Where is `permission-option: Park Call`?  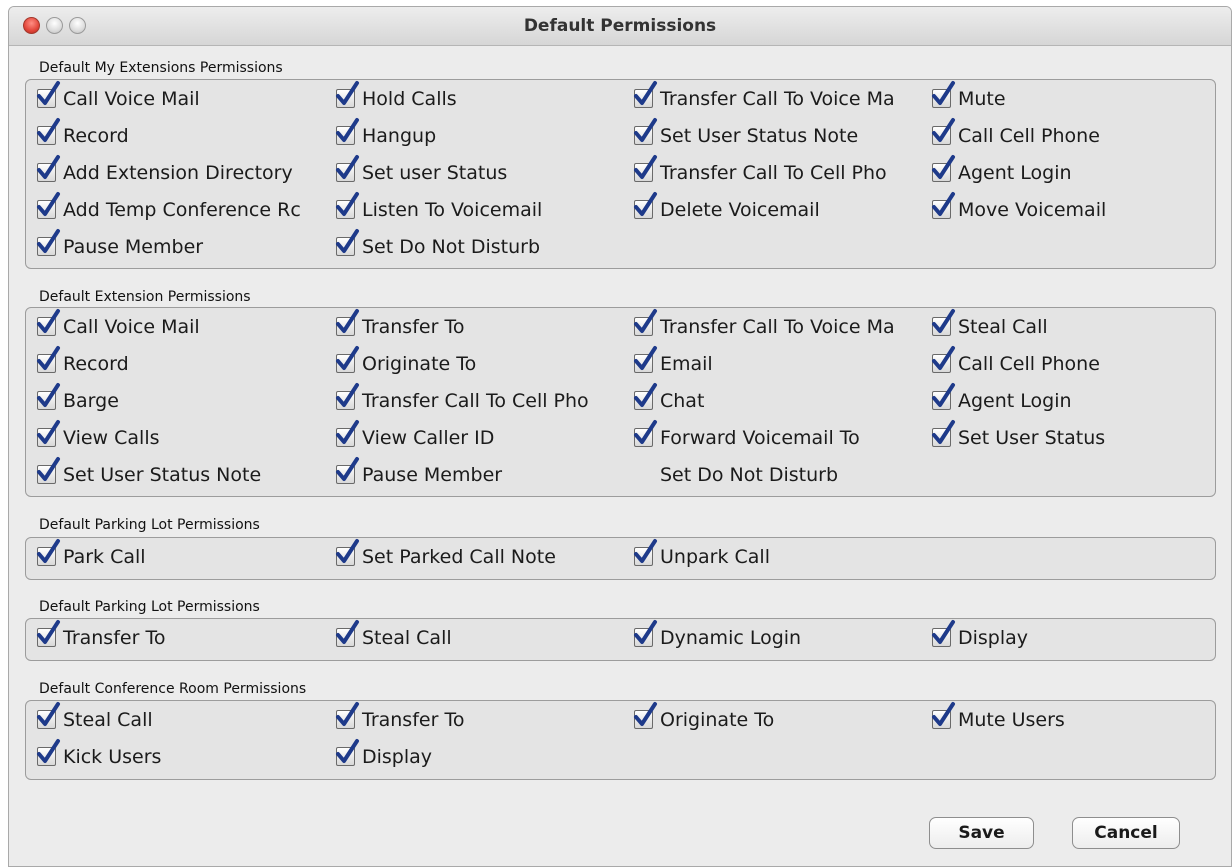
permission-option: Park Call is located at coordinates (91, 555).